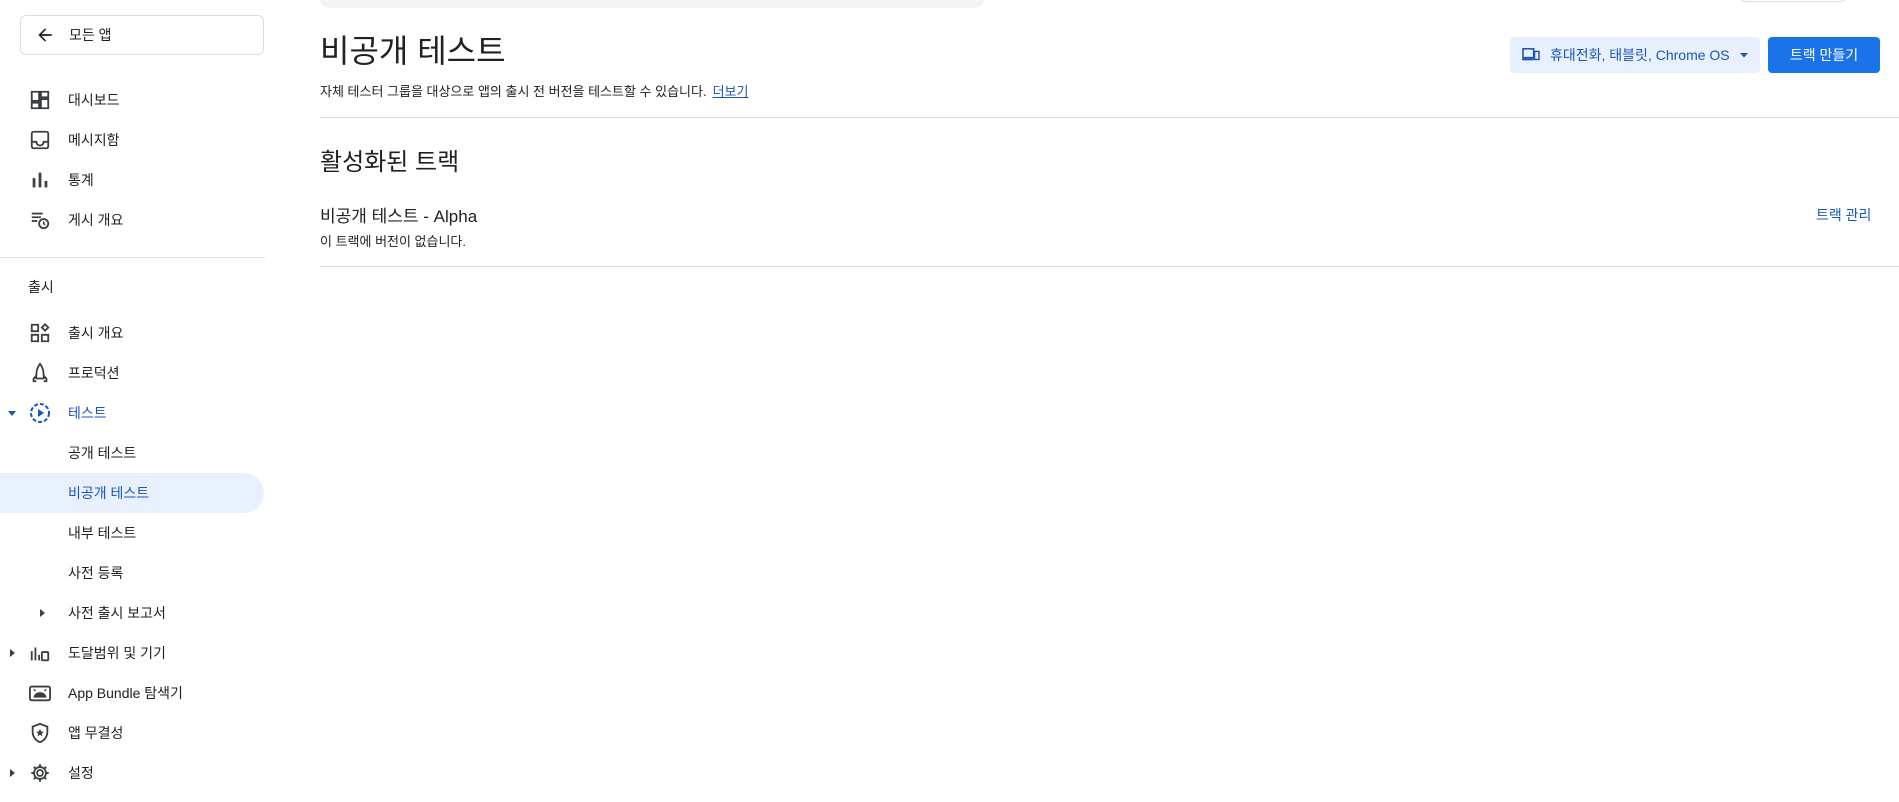  Describe the element at coordinates (132, 180) in the screenshot. I see `sidebar-item-statistics: 통계` at that location.